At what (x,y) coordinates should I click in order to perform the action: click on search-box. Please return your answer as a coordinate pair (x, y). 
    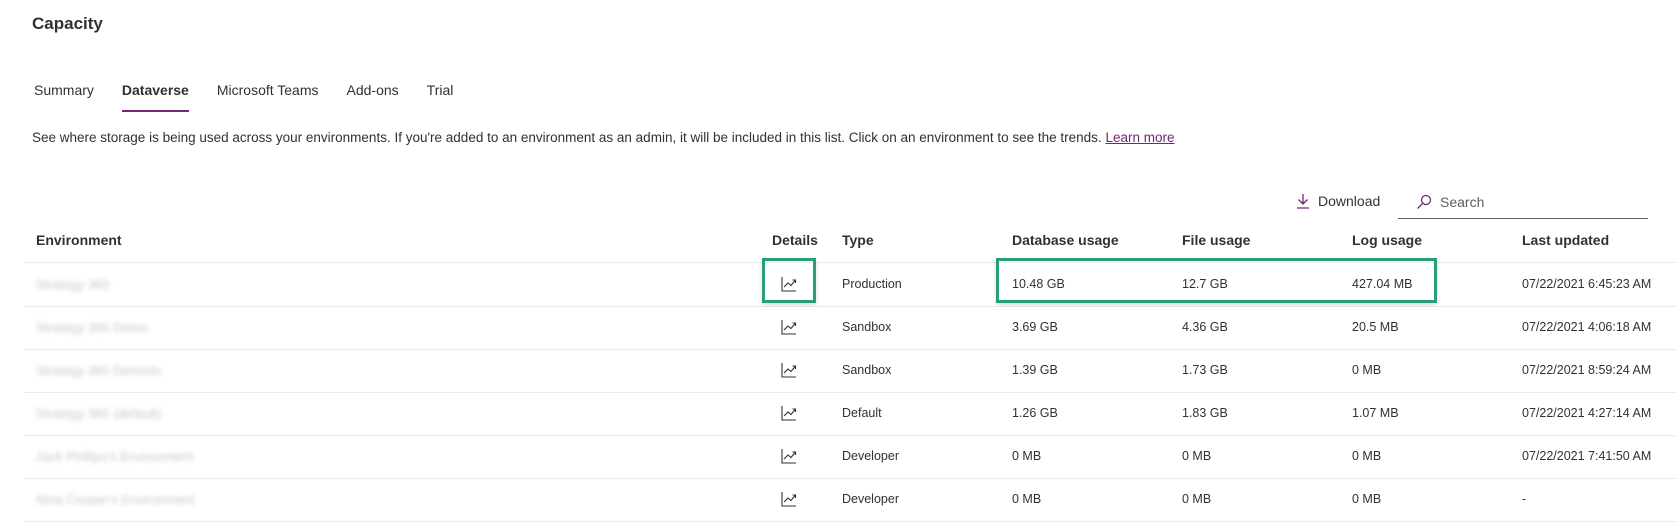
    Looking at the image, I should click on (1523, 202).